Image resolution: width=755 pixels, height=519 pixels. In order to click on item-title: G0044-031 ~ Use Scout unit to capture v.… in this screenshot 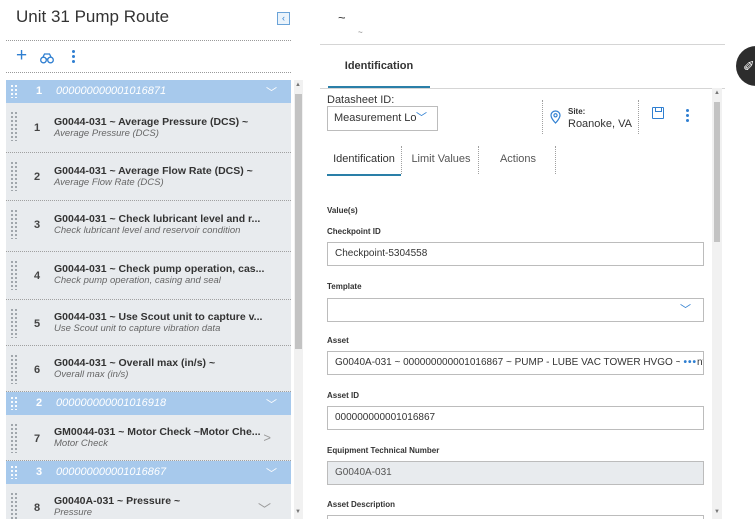, I will do `click(158, 317)`.